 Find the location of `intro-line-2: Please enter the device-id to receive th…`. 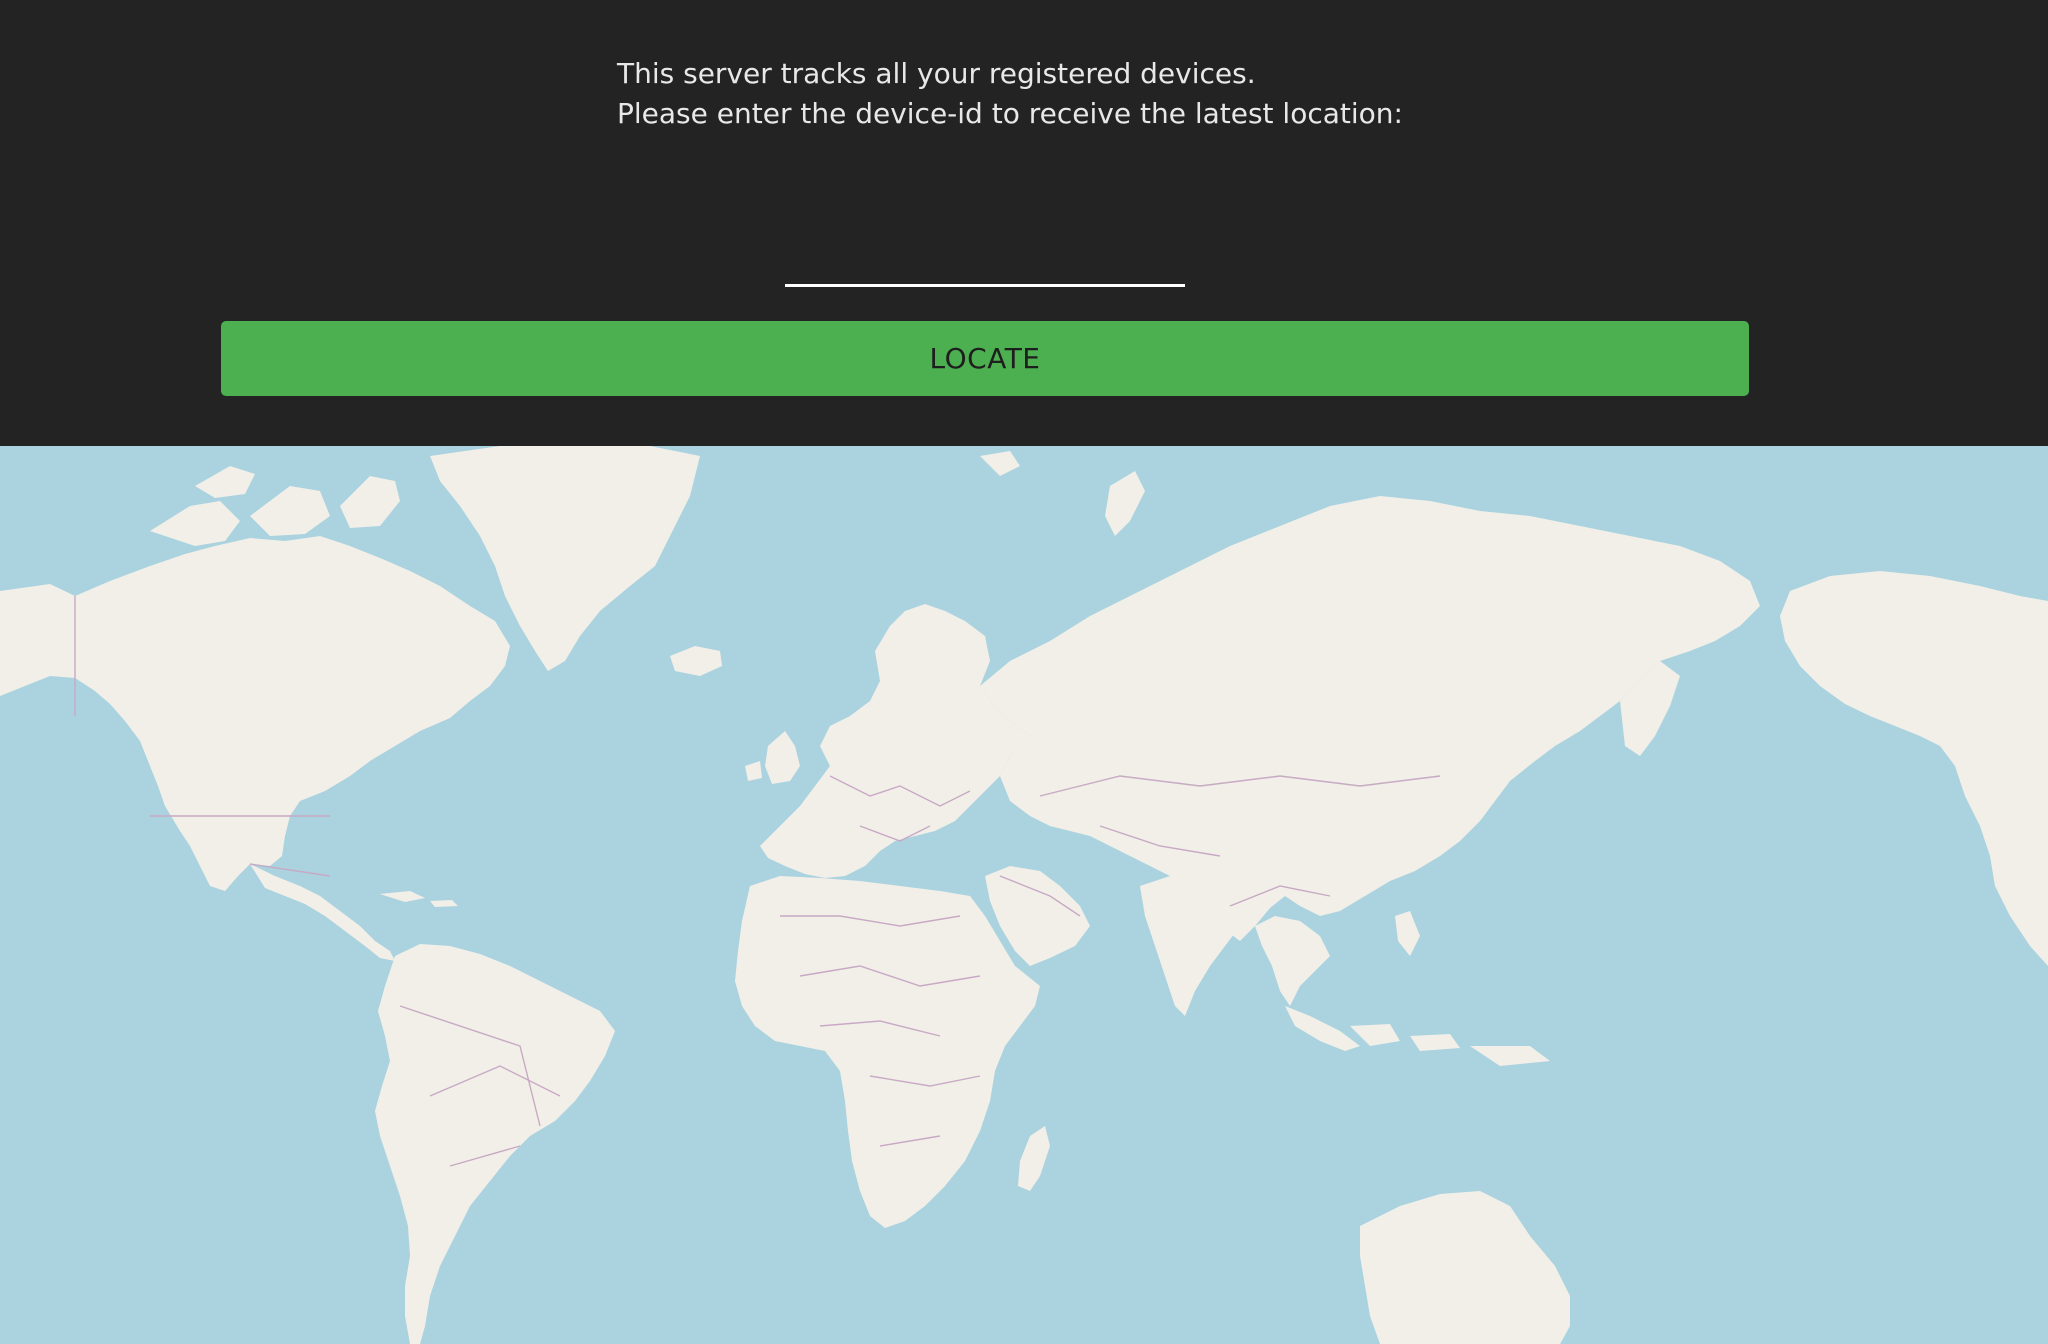

intro-line-2: Please enter the device-id to receive th… is located at coordinates (1010, 113).